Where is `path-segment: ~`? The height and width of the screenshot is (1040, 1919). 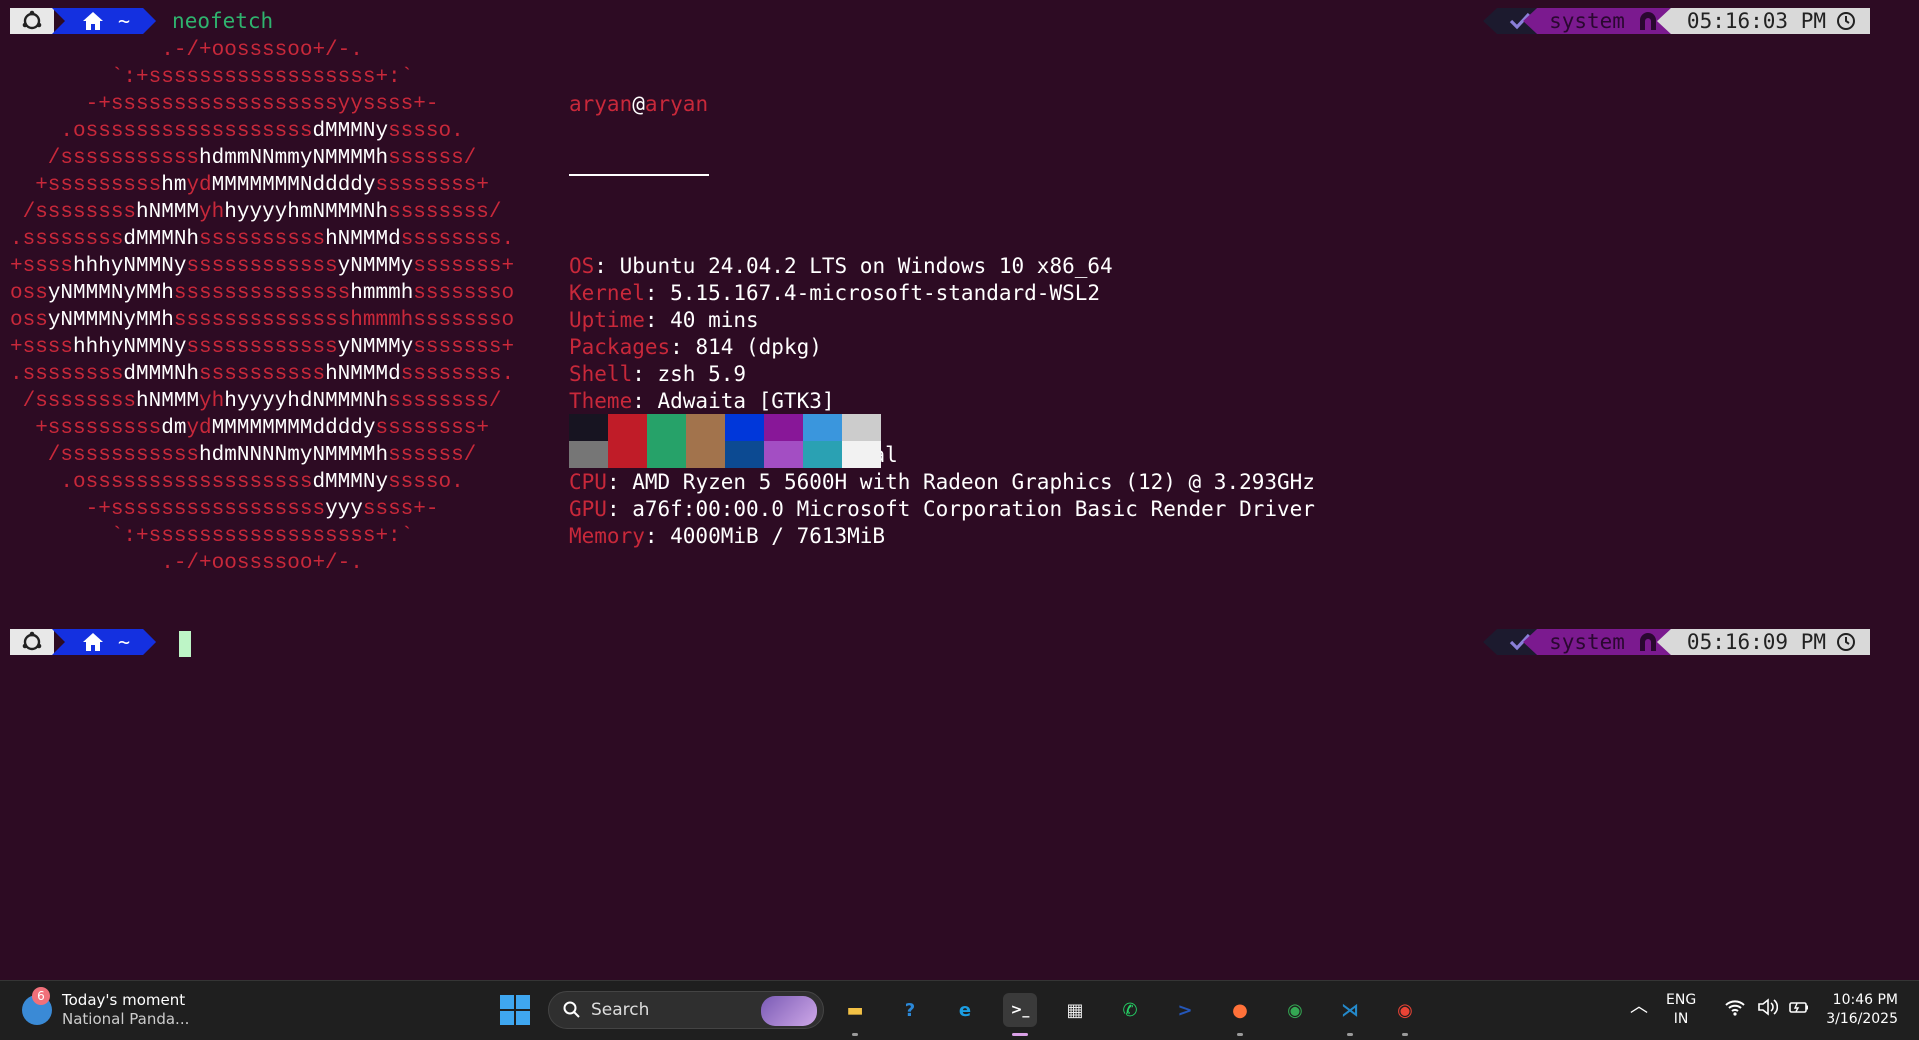
path-segment: ~ is located at coordinates (104, 21).